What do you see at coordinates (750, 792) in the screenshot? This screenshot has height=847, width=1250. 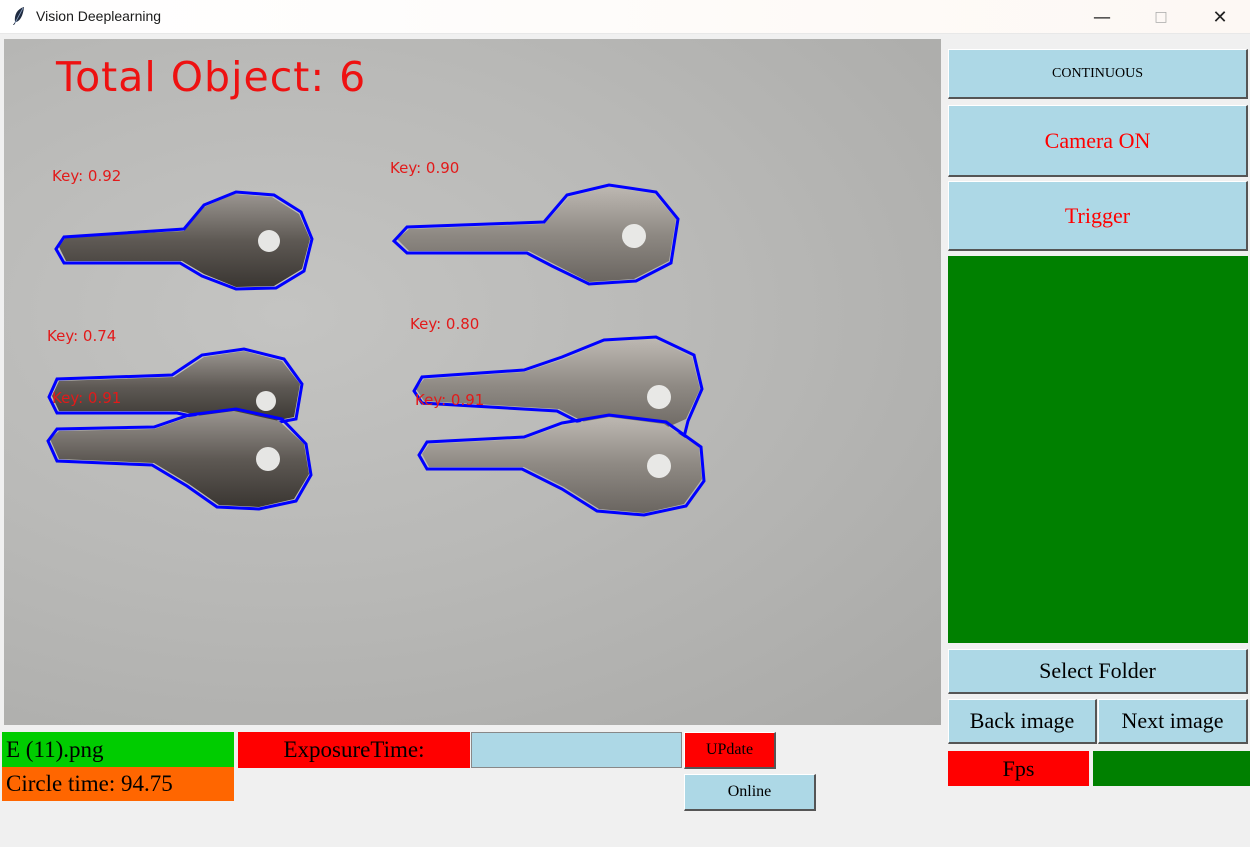 I see `online-button: Online` at bounding box center [750, 792].